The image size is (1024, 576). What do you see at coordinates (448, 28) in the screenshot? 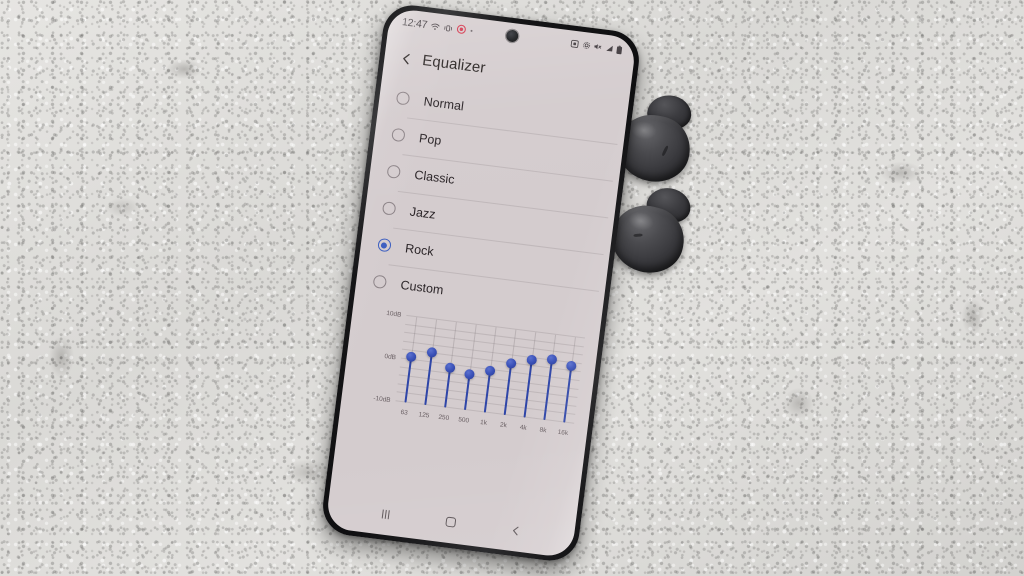
I see `vibrate-icon` at bounding box center [448, 28].